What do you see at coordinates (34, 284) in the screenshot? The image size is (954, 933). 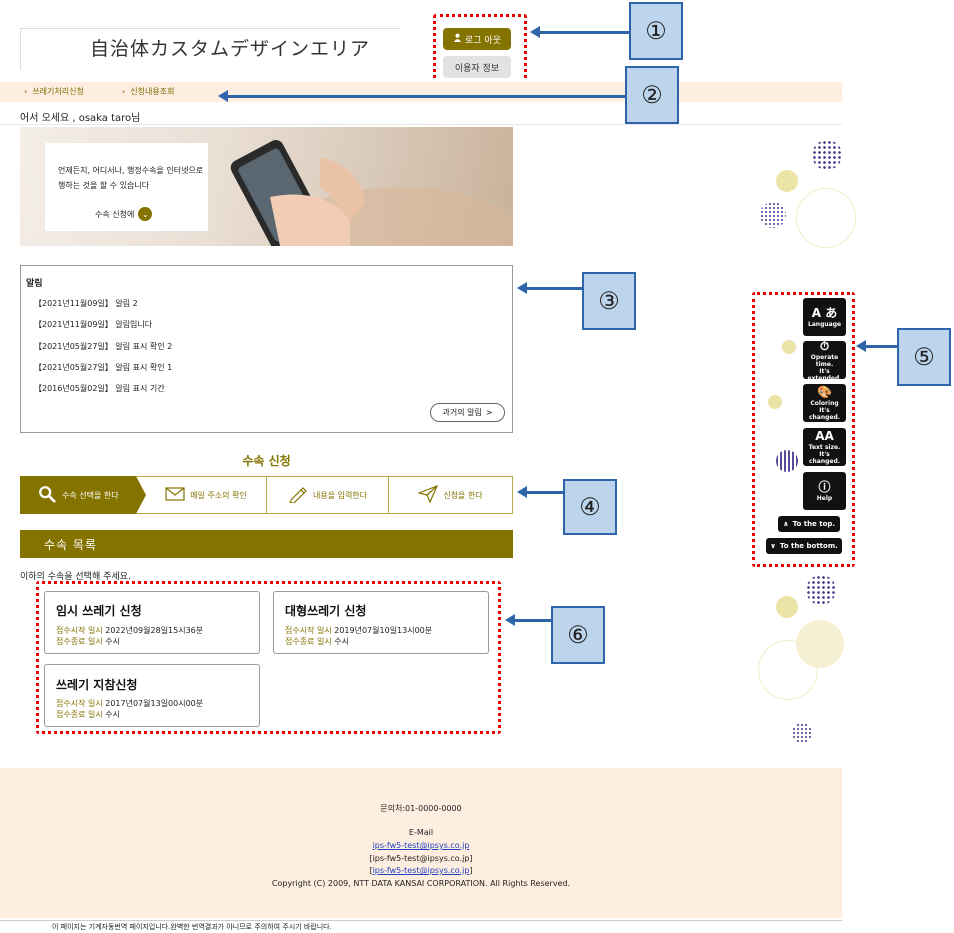 I see `notice-title: 알림` at bounding box center [34, 284].